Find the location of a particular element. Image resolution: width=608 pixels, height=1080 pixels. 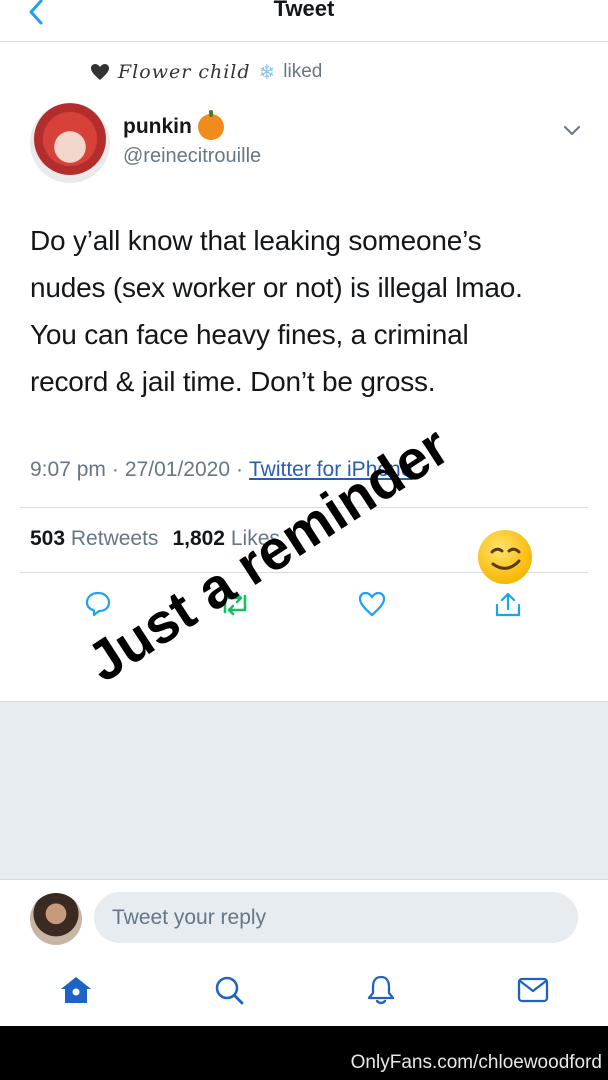

notifications-icon is located at coordinates (381, 990).